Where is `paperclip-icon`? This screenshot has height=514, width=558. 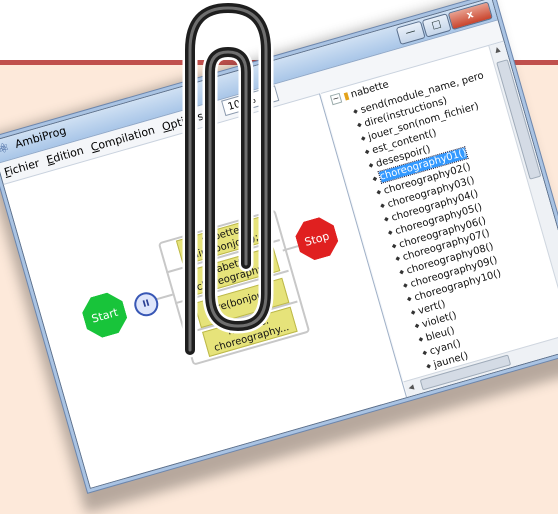 paperclip-icon is located at coordinates (228, 179).